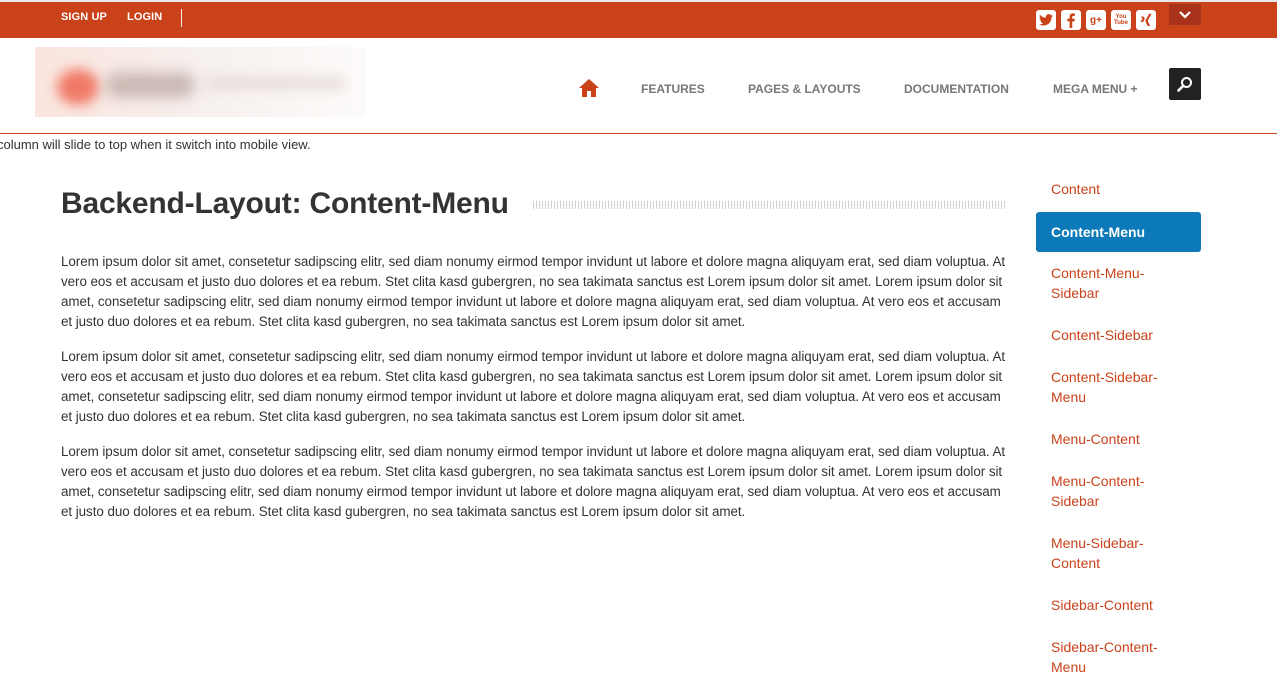  What do you see at coordinates (769, 205) in the screenshot?
I see `title-decoration` at bounding box center [769, 205].